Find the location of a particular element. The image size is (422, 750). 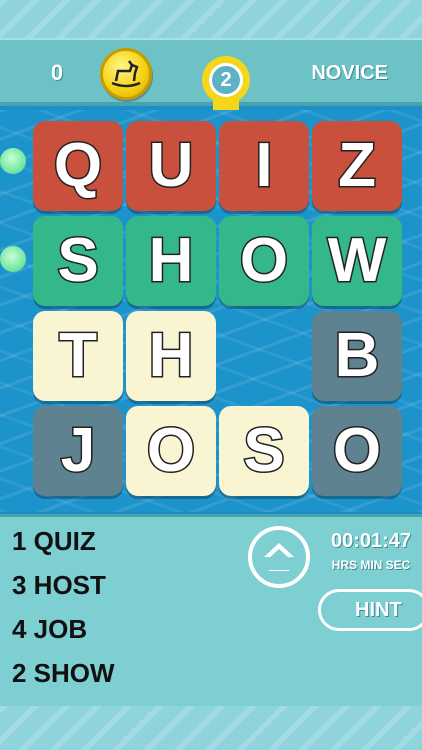

home-icon is located at coordinates (279, 557).